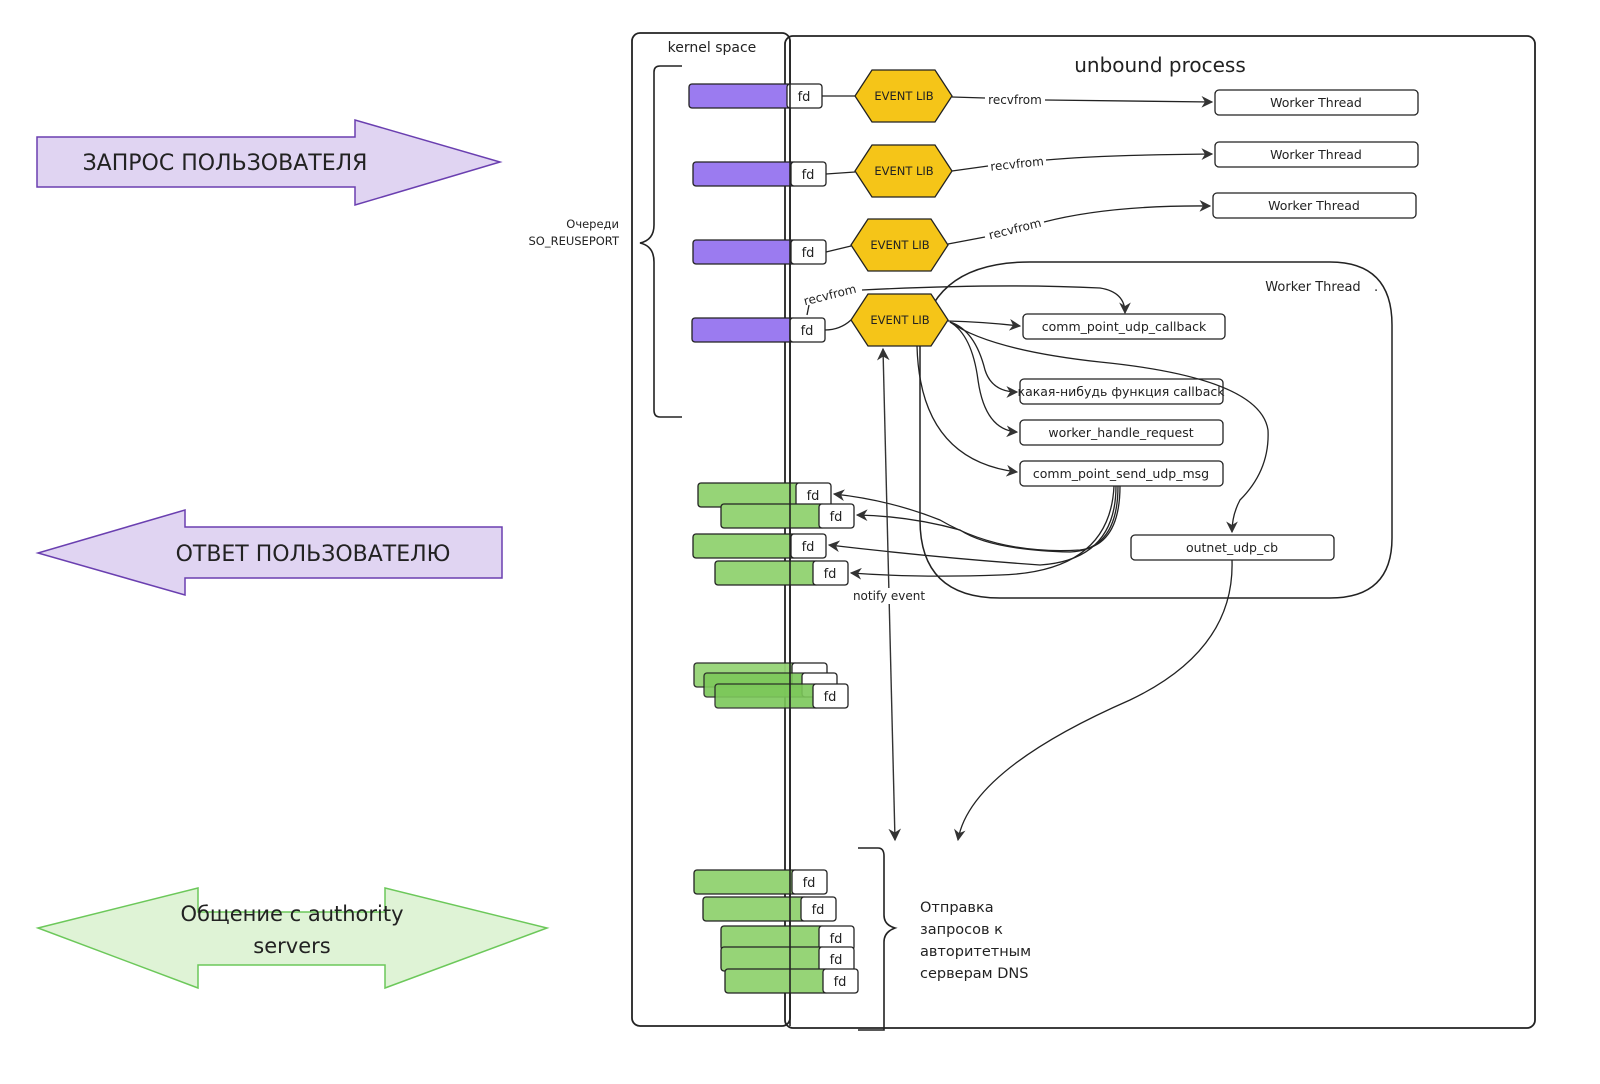 The image size is (1600, 1084). Describe the element at coordinates (1160, 65) in the screenshot. I see `unbound-process-title: unbound process` at that location.